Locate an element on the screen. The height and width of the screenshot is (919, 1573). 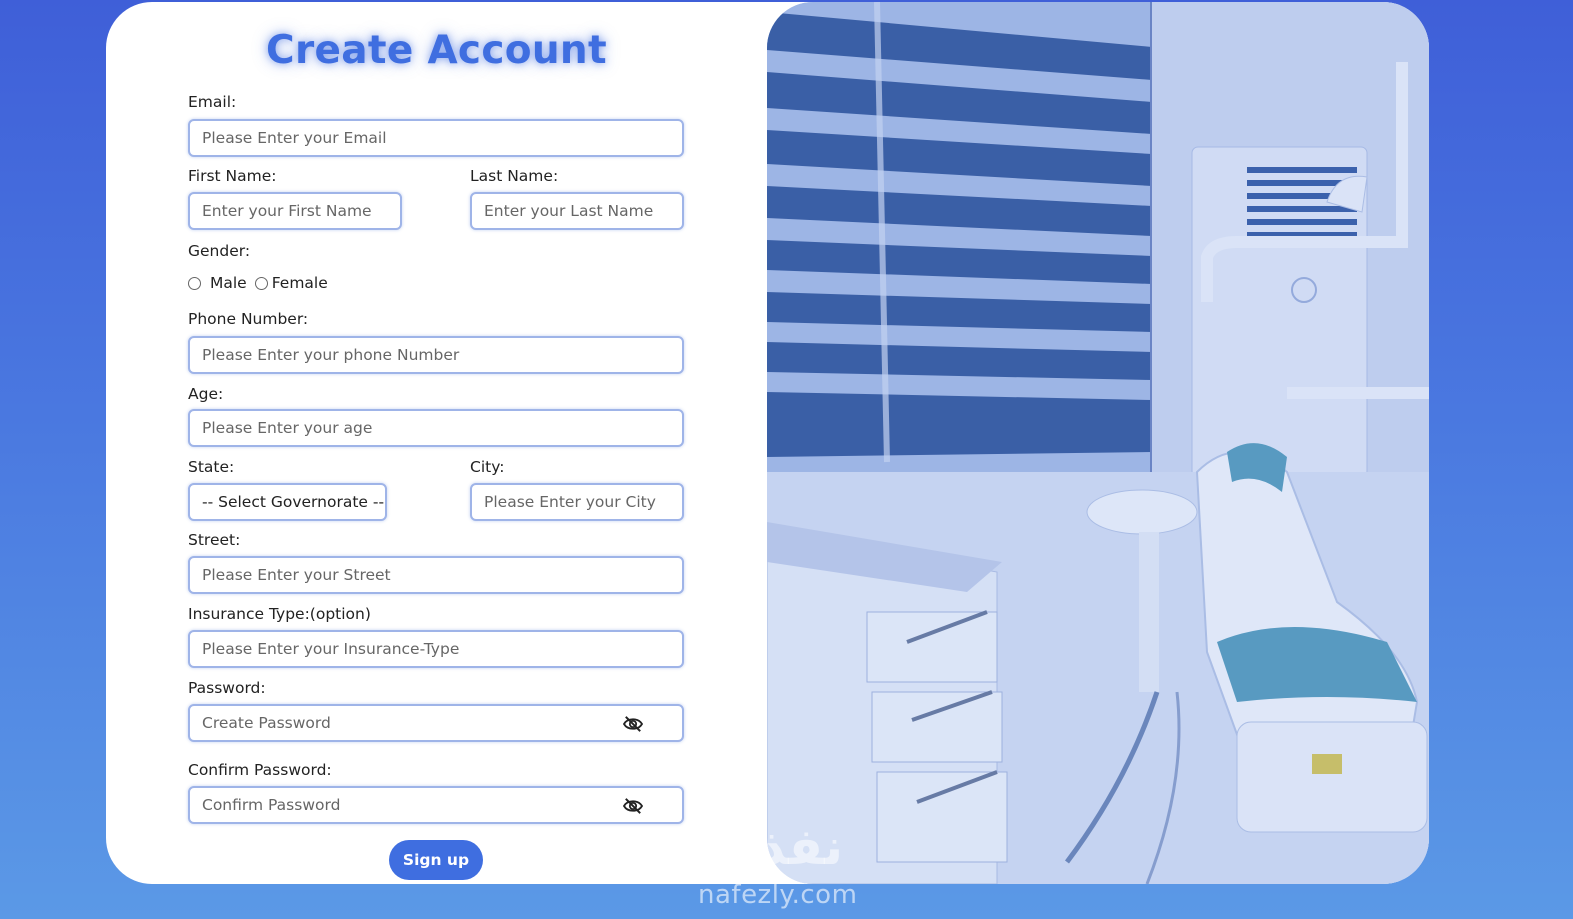
sign-up-button: Sign up is located at coordinates (436, 860).